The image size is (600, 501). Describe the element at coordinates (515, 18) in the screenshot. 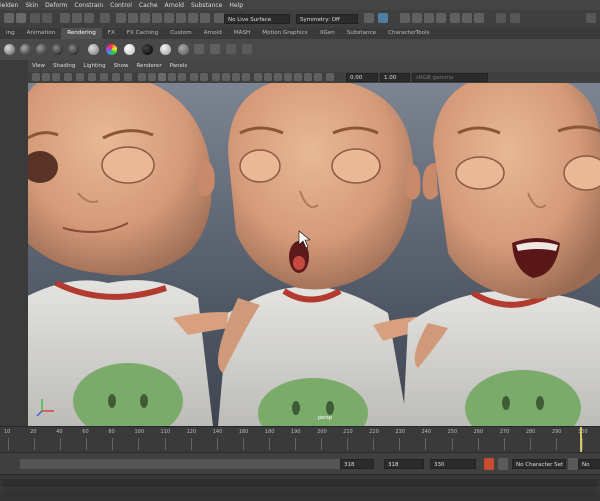

I see `workspace-icon` at that location.